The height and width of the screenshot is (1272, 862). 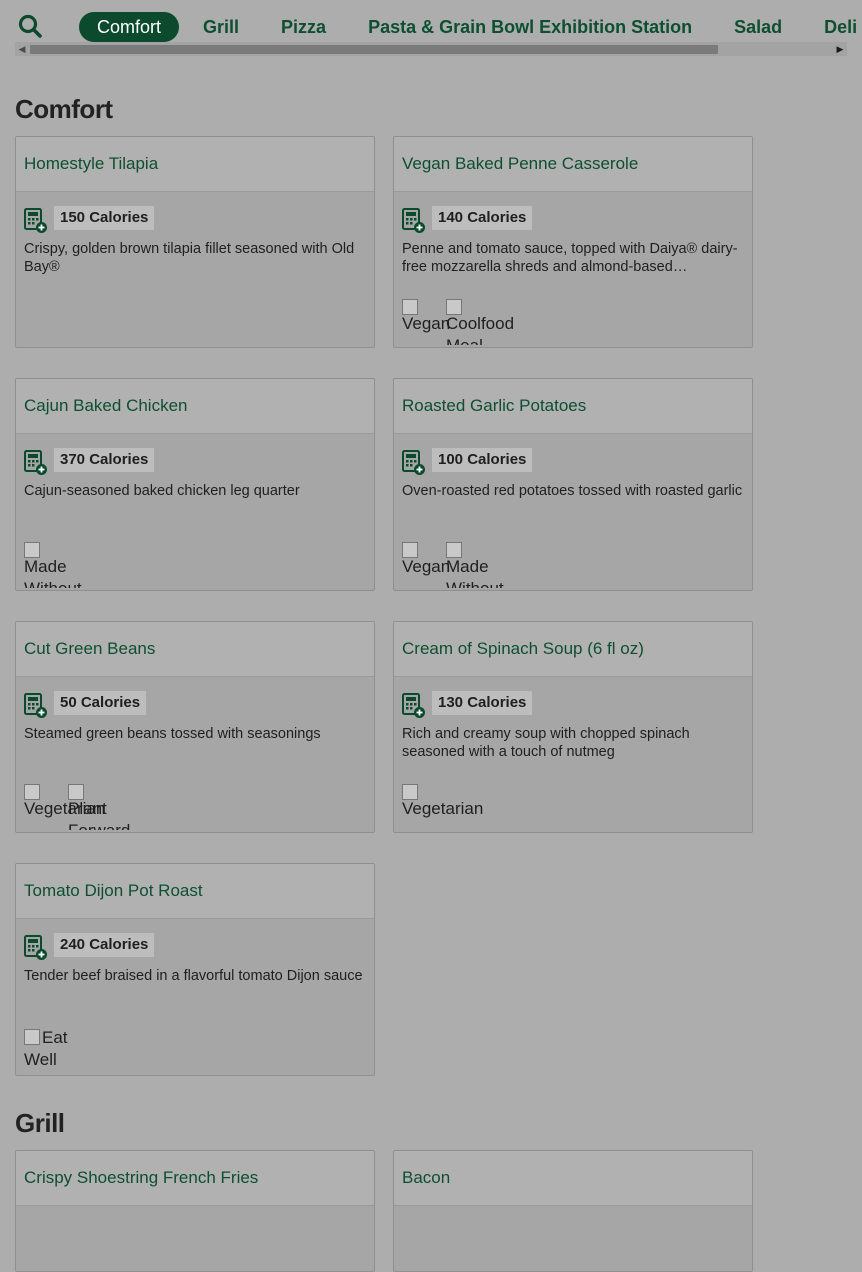 What do you see at coordinates (481, 322) in the screenshot?
I see `coolfood-meal-icon: Coolfood Meal` at bounding box center [481, 322].